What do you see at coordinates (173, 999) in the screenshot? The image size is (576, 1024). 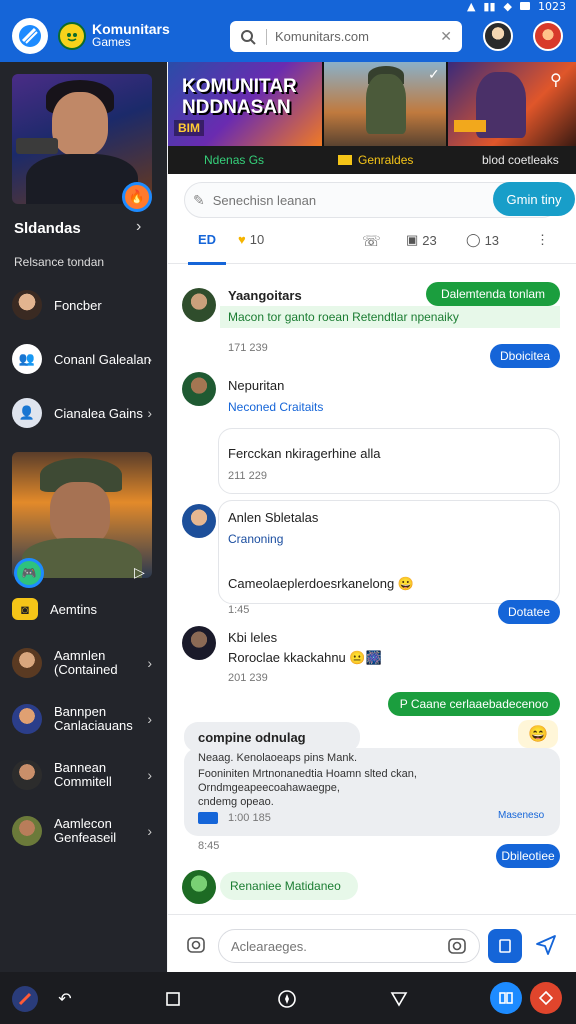 I see `square-icon` at bounding box center [173, 999].